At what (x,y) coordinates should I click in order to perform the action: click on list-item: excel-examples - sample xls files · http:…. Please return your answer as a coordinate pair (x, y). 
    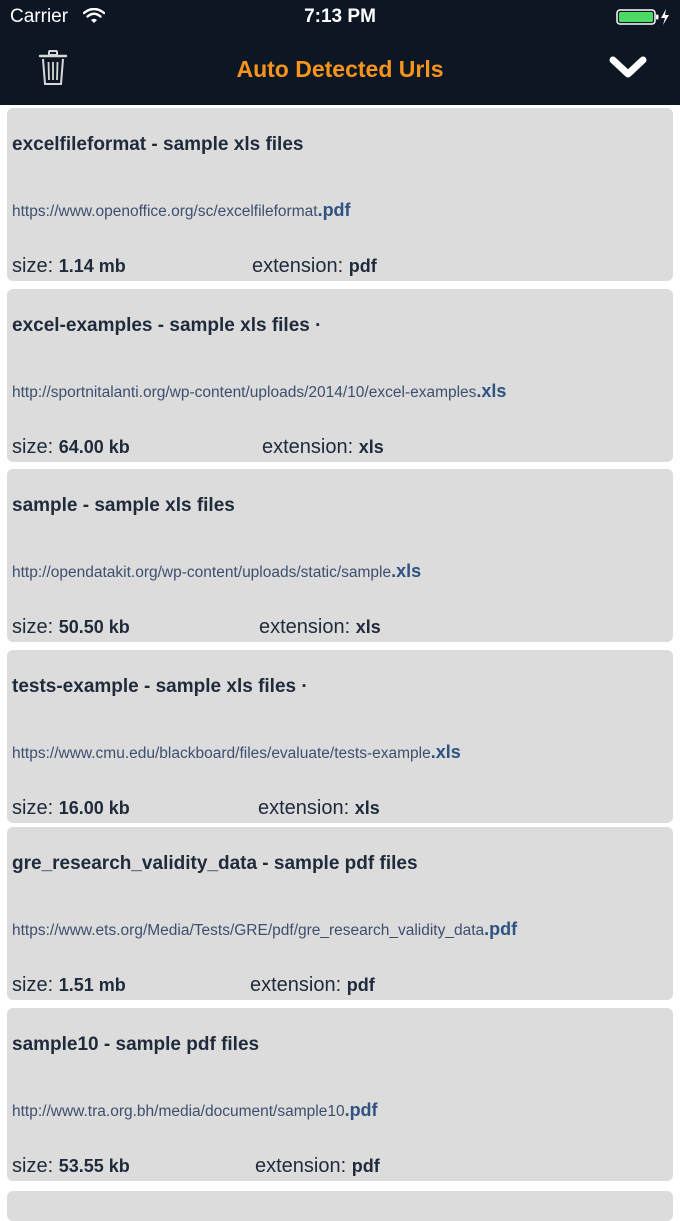
    Looking at the image, I should click on (340, 375).